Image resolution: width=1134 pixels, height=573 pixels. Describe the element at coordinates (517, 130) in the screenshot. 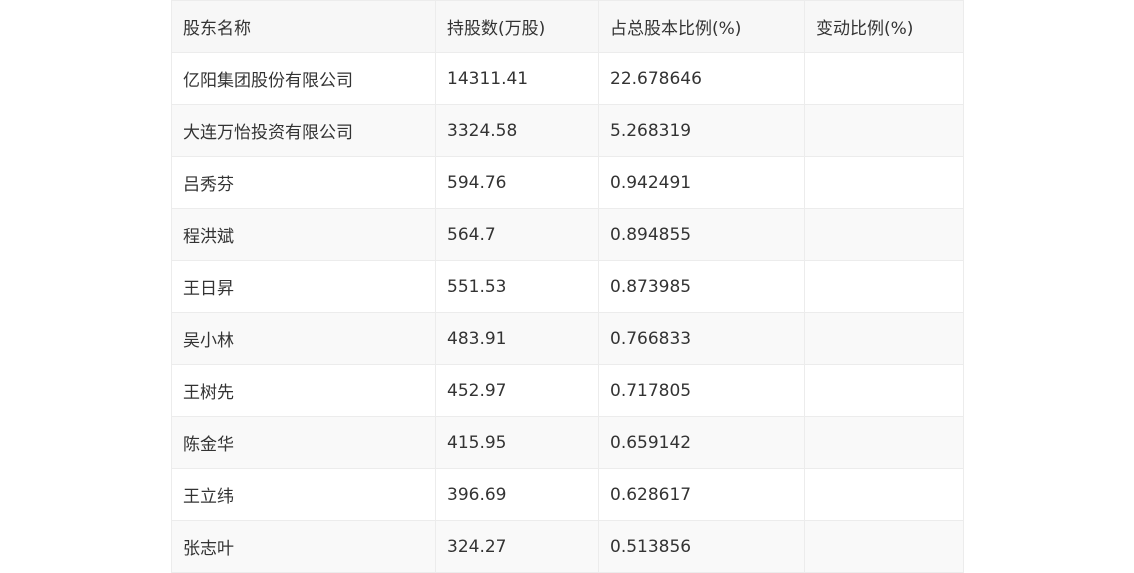

I see `cell-shares-held: 3324.58` at that location.